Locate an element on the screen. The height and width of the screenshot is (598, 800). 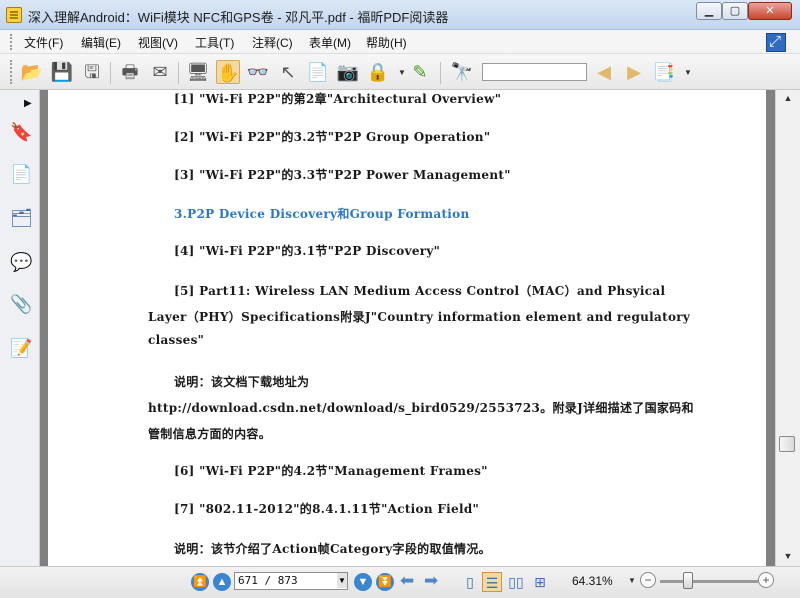
scroll-thumb is located at coordinates (787, 444).